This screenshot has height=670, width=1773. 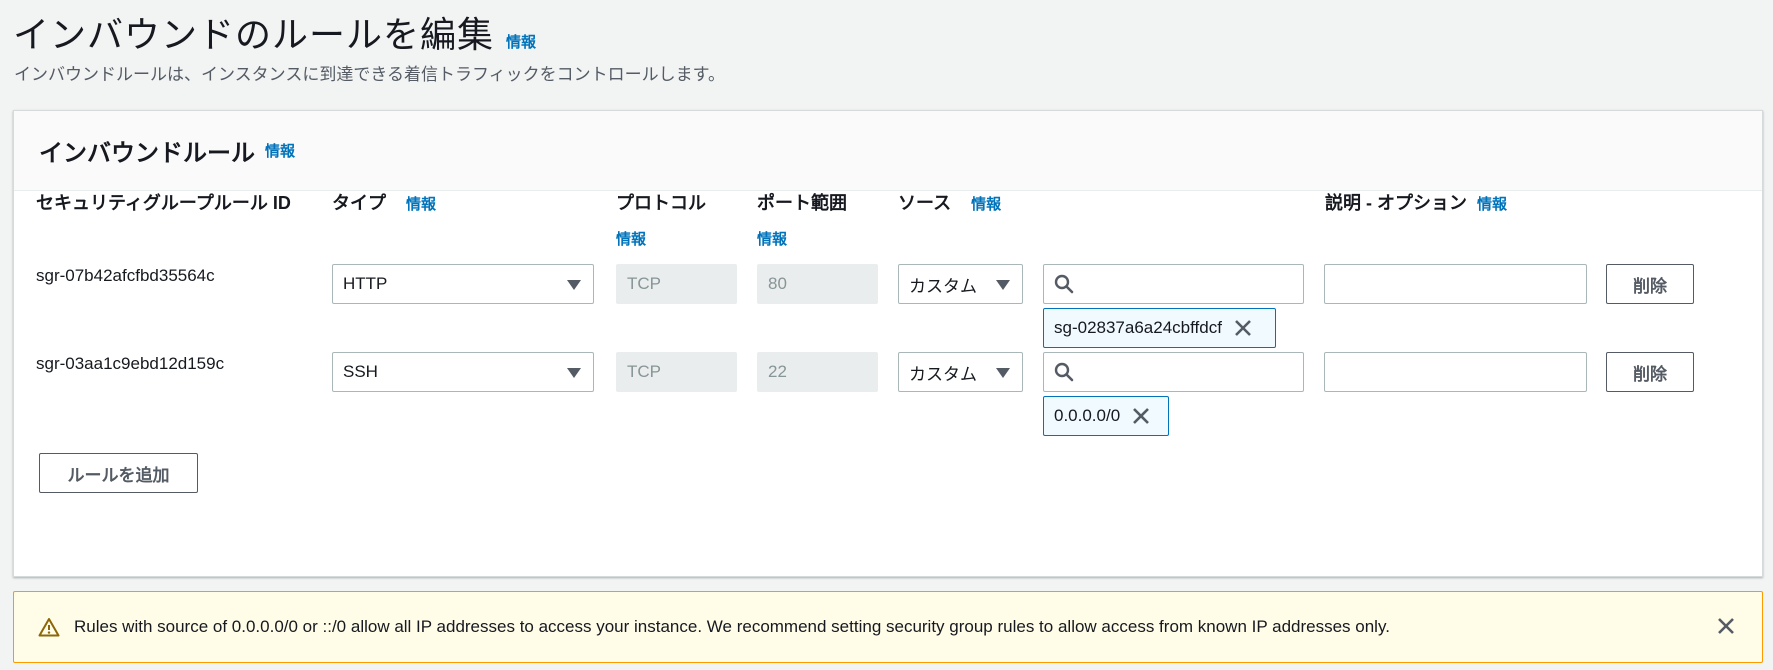 What do you see at coordinates (817, 372) in the screenshot?
I see `port-range-field: 22` at bounding box center [817, 372].